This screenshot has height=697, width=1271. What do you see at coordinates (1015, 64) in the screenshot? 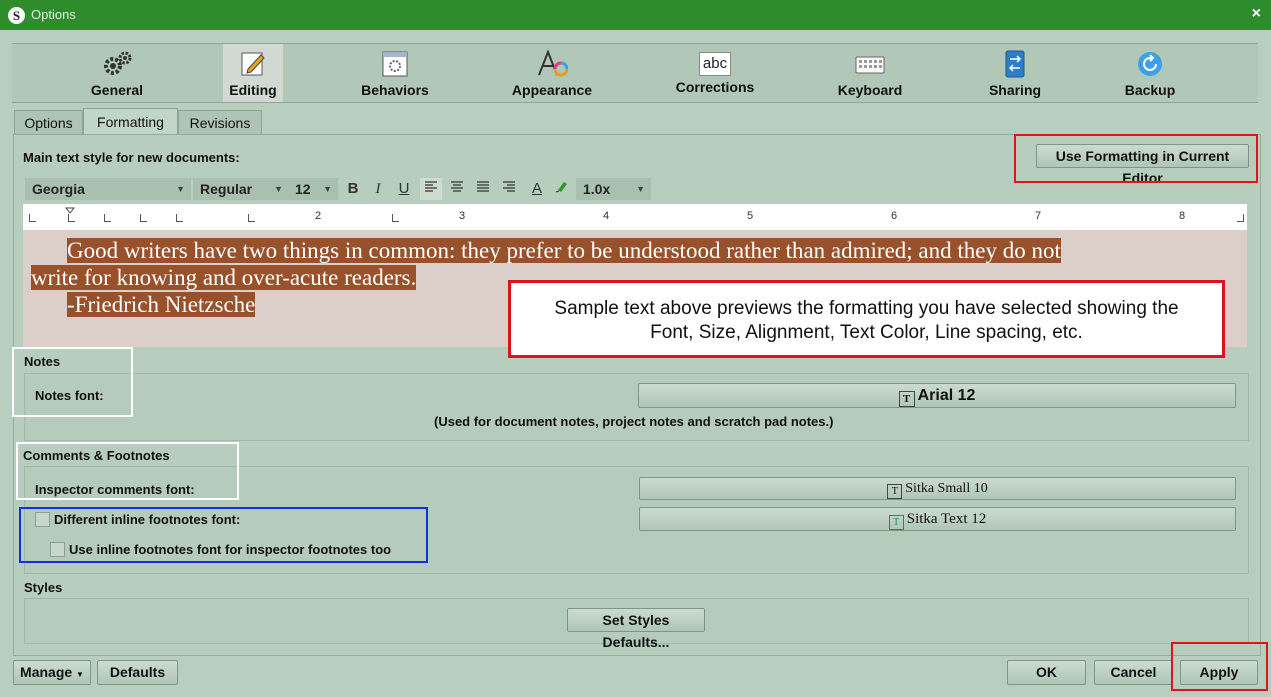
I see `sharing-icon` at bounding box center [1015, 64].